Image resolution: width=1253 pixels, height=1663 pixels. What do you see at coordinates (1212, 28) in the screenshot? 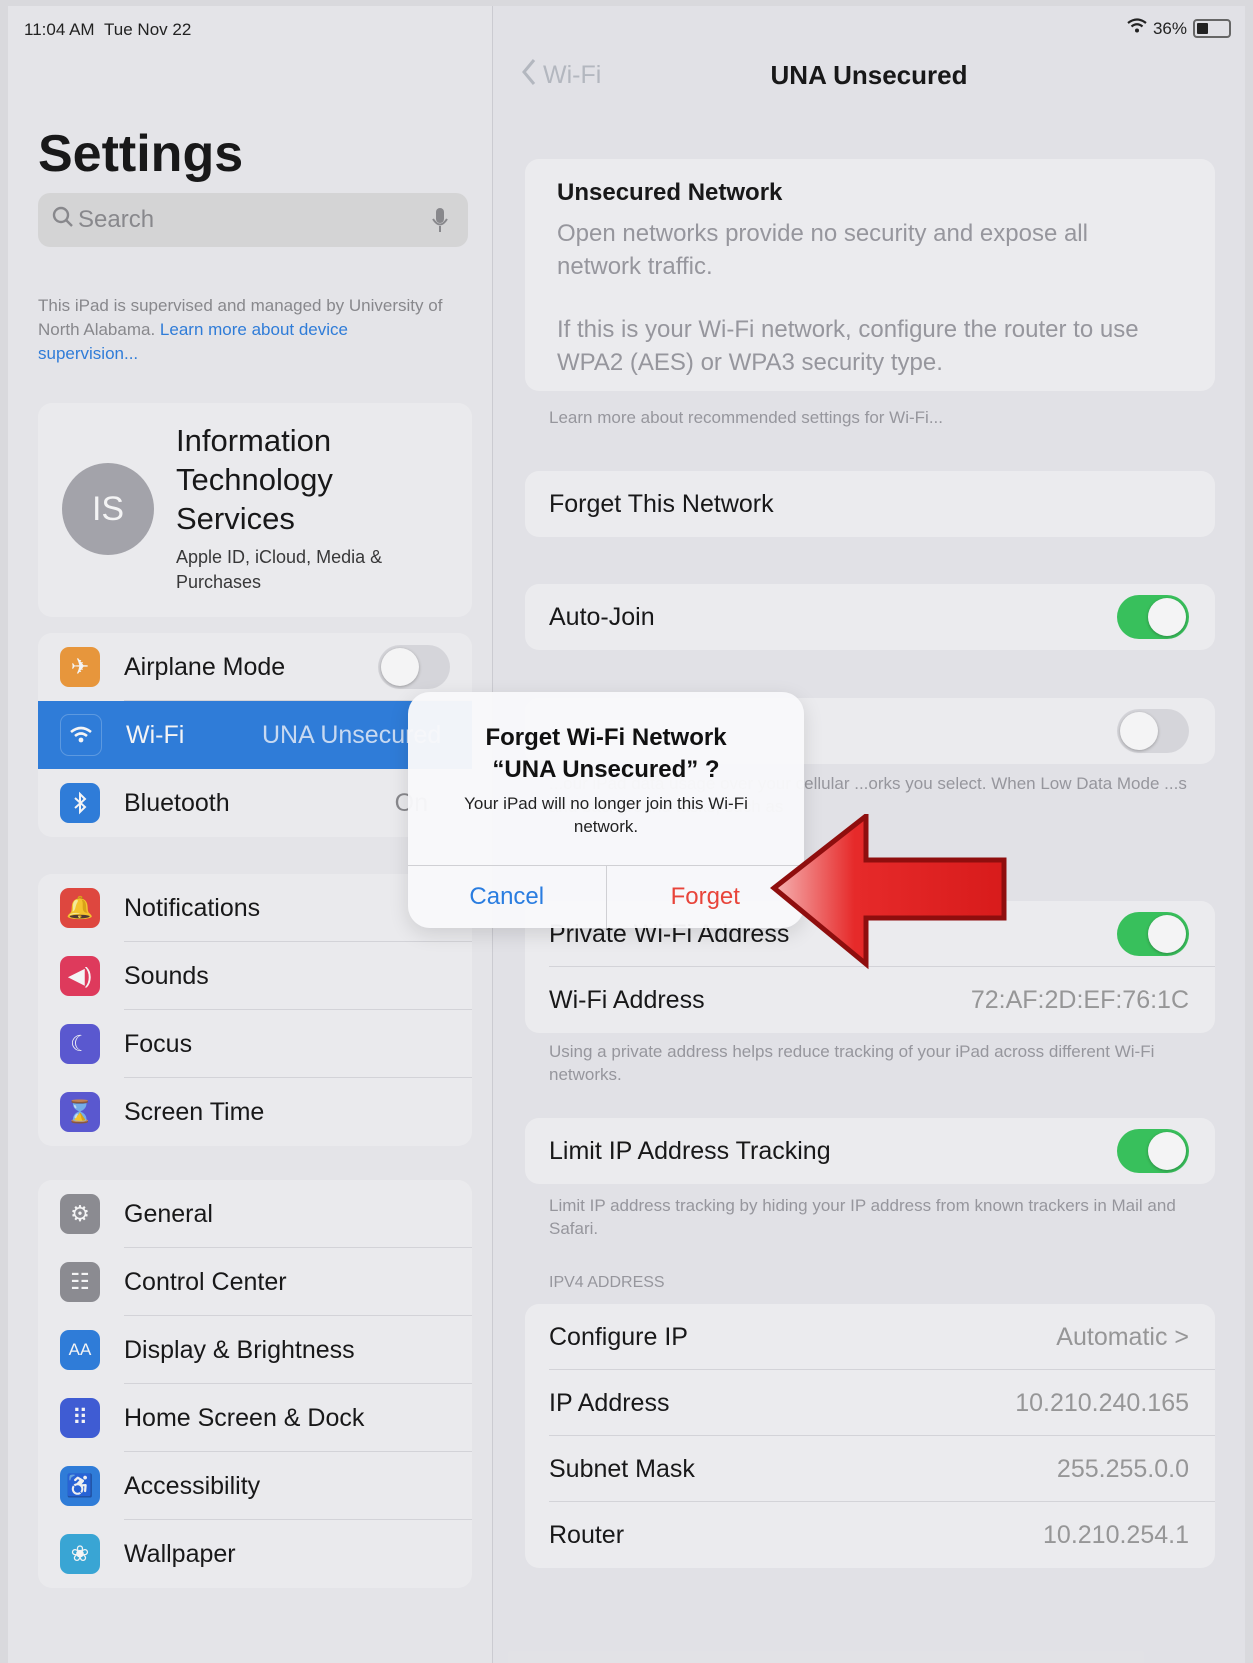
I see `battery-icon` at bounding box center [1212, 28].